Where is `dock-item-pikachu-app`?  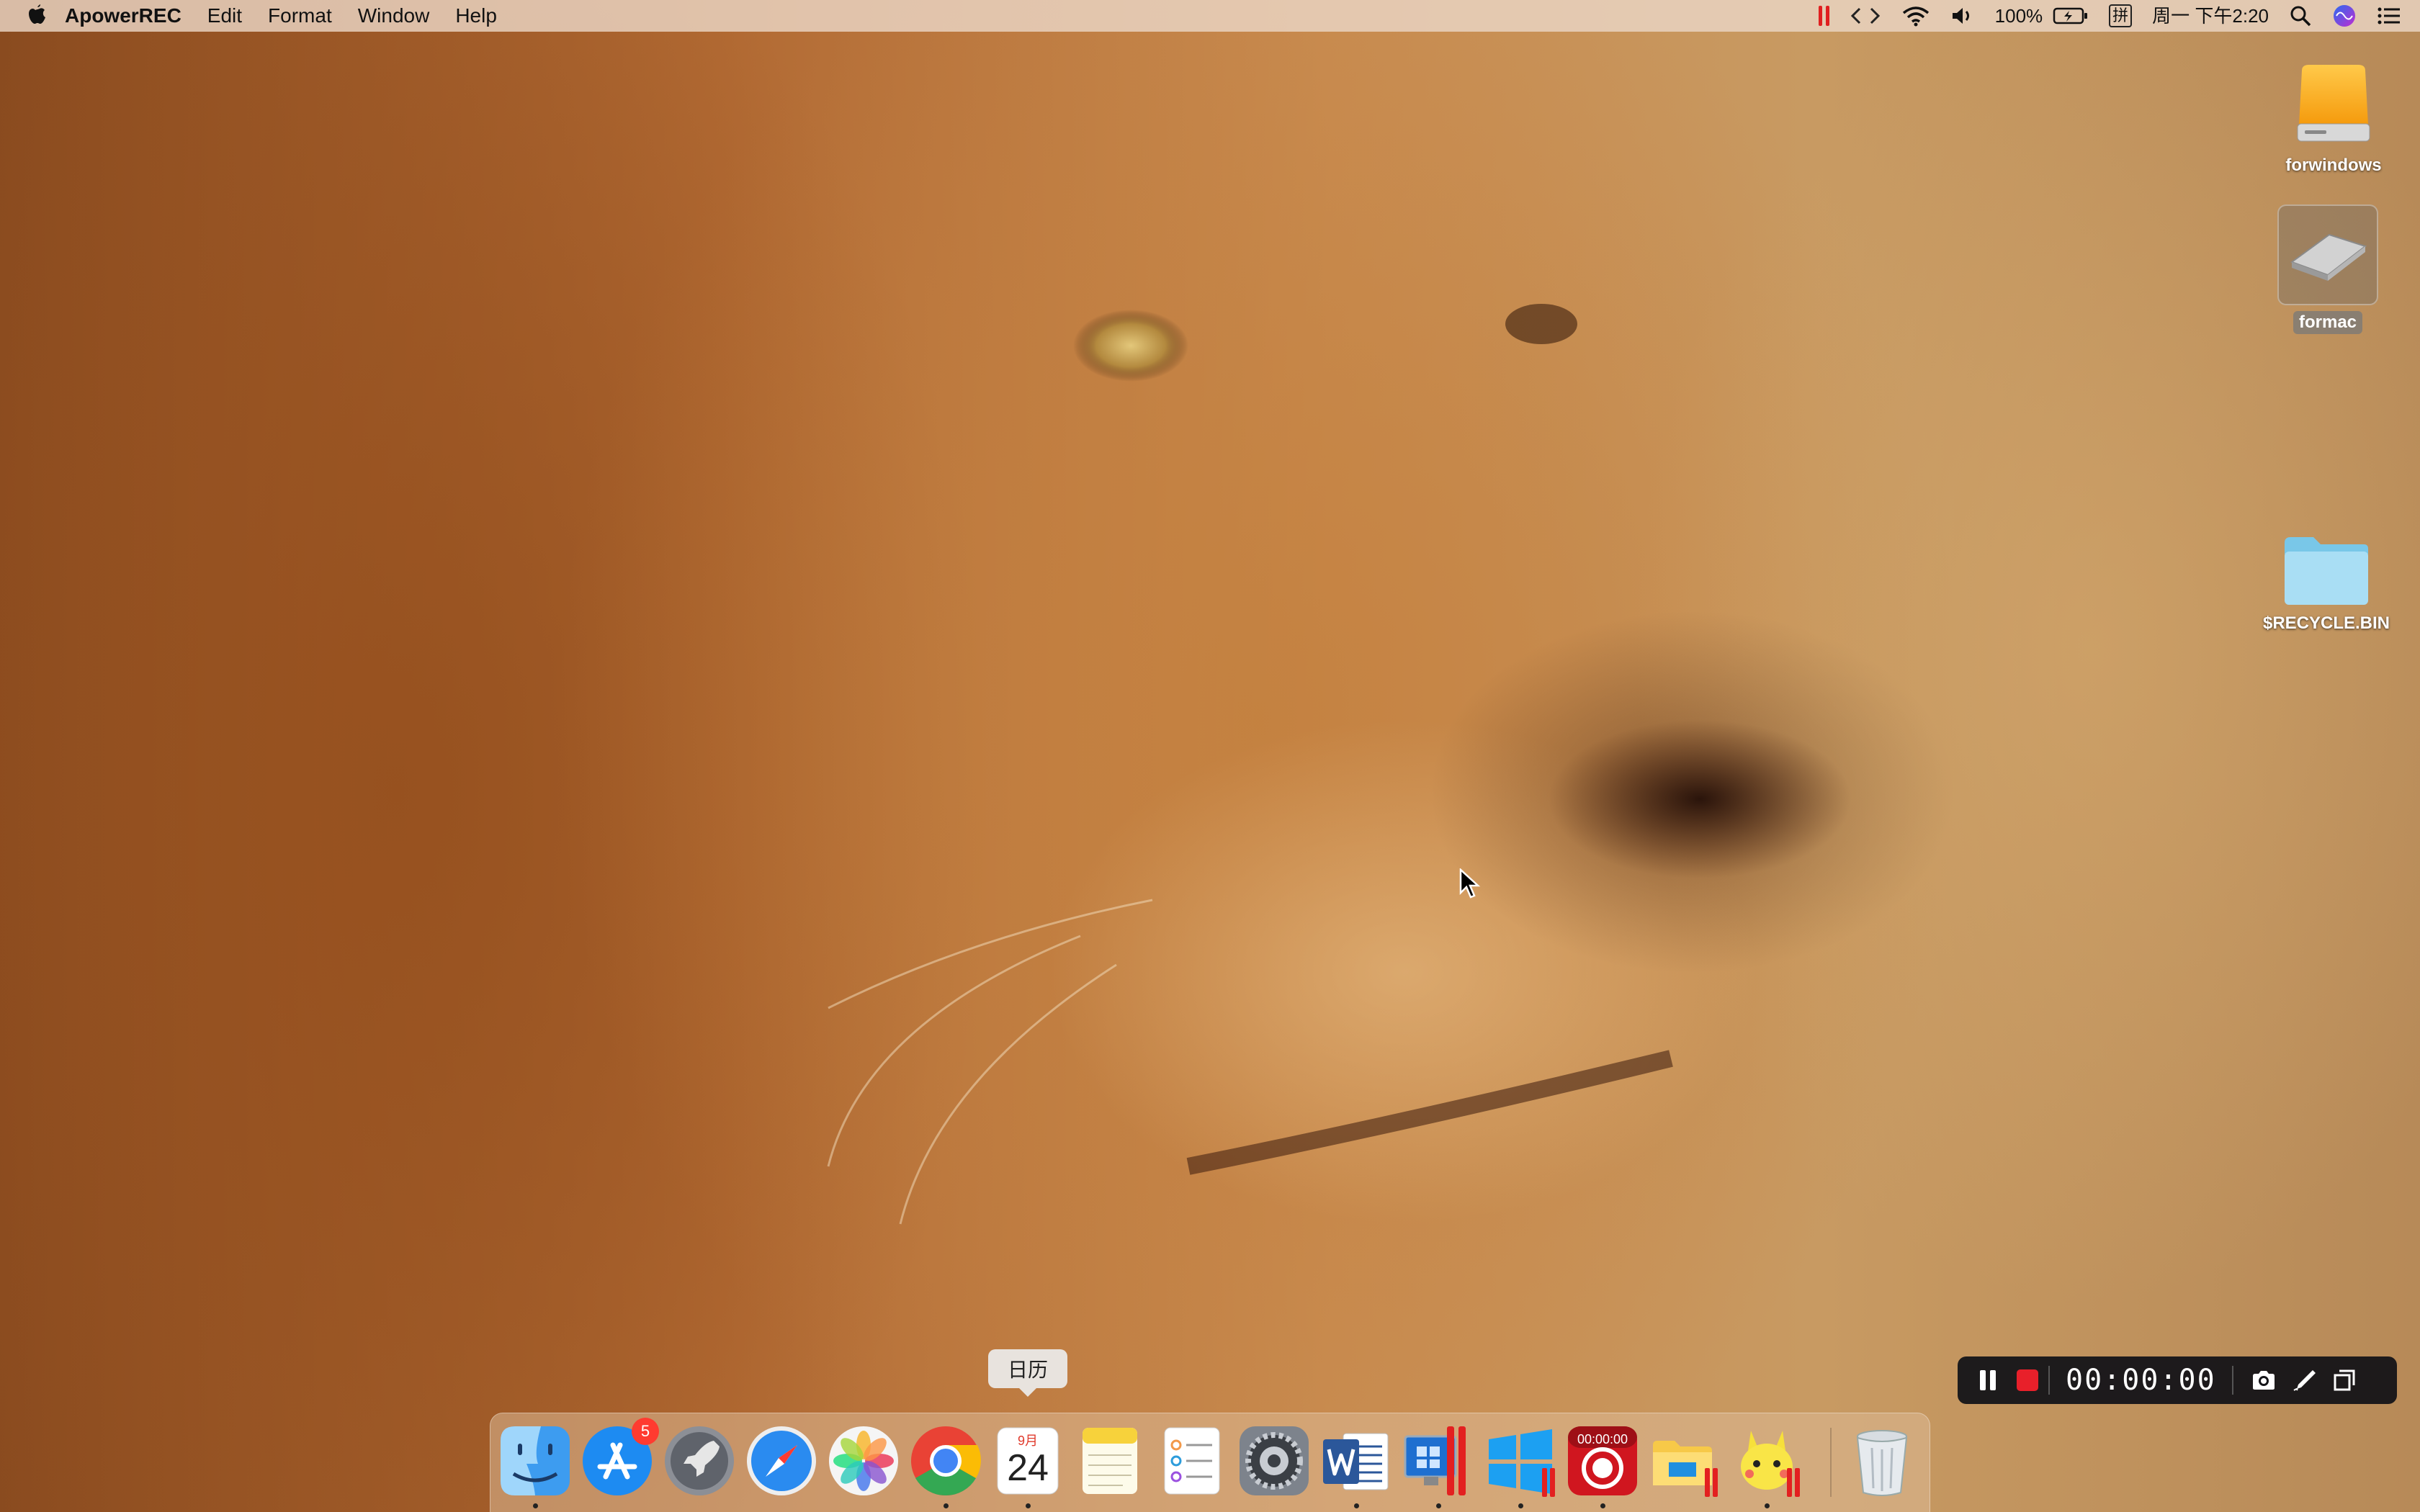
dock-item-pikachu-app is located at coordinates (1766, 1465).